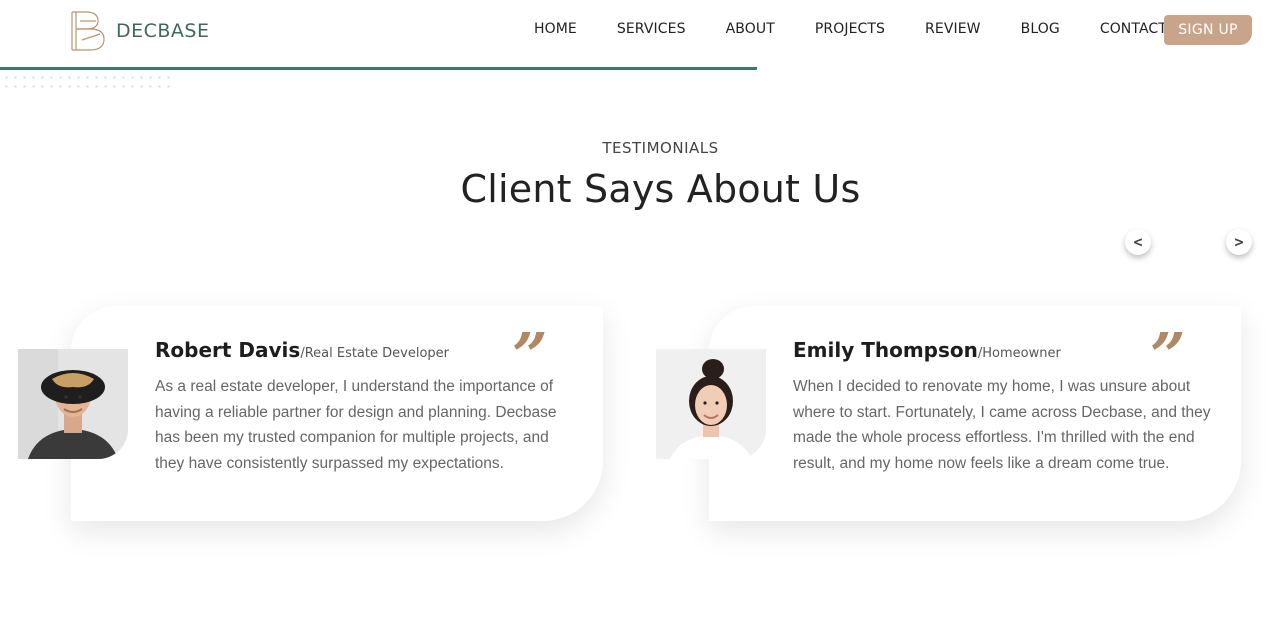 This screenshot has height=622, width=1280. What do you see at coordinates (1208, 30) in the screenshot?
I see `signup-button: SIGN UP` at bounding box center [1208, 30].